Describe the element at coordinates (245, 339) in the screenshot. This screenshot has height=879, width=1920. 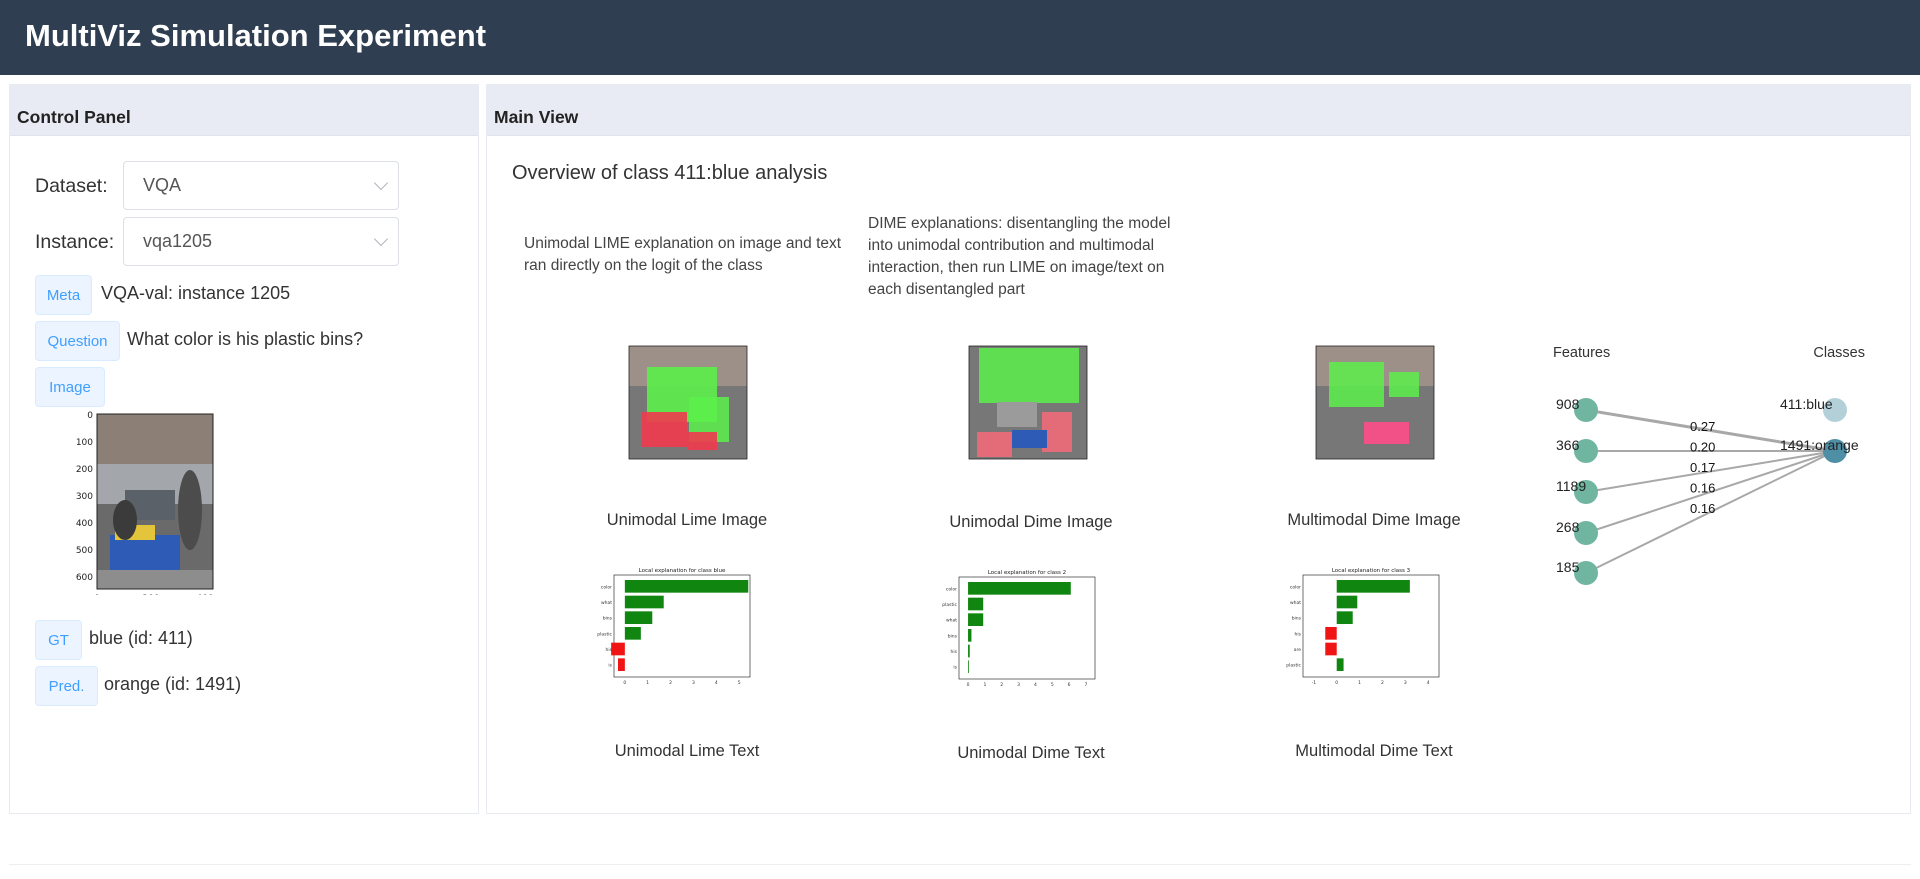
I see `question-value: What color is his plastic bins?` at that location.